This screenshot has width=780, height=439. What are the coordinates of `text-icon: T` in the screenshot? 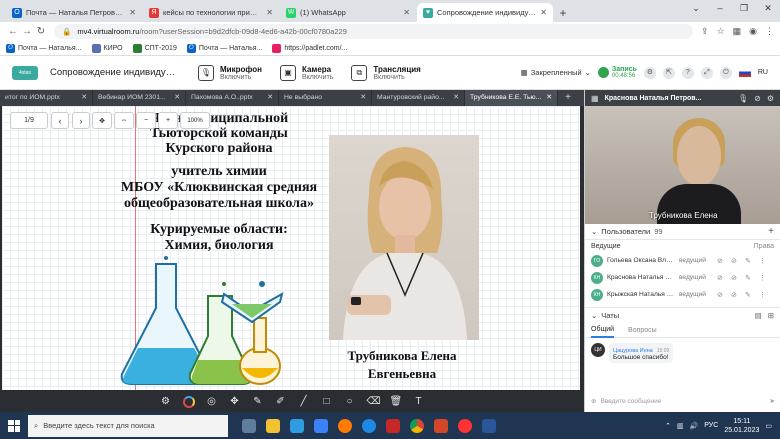 It's located at (419, 402).